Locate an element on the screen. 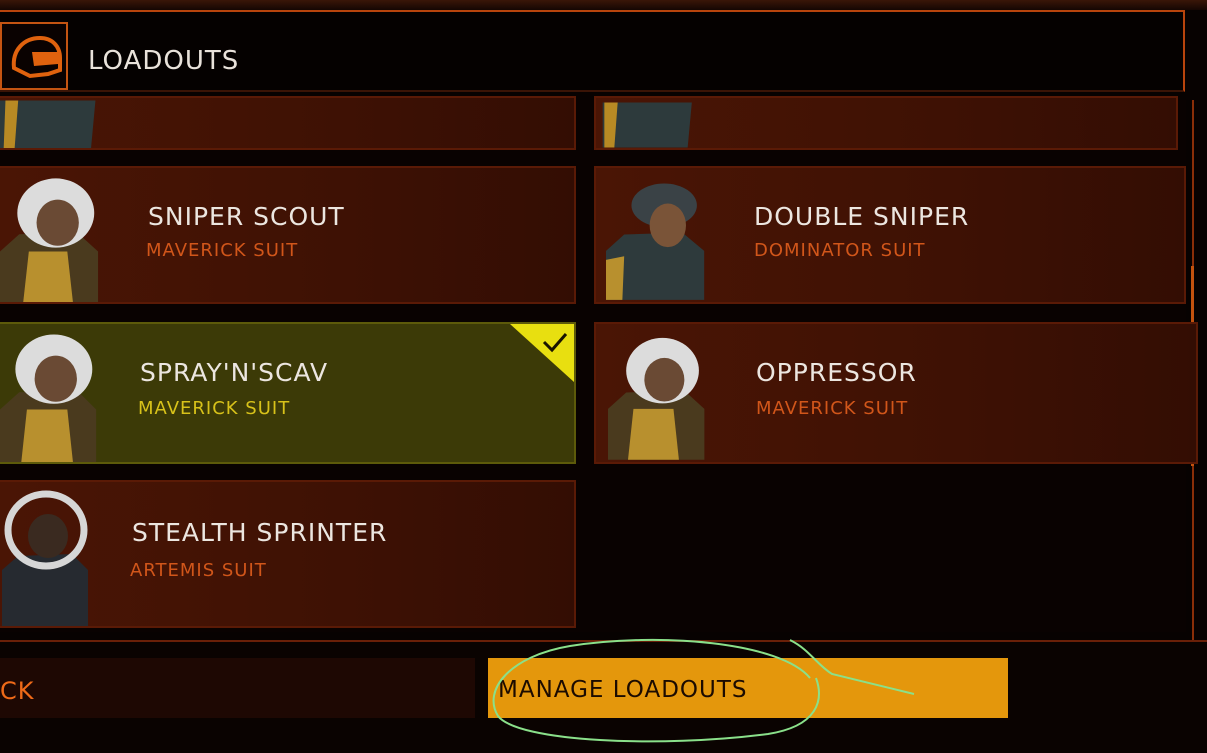  loadout-card-oppressor: OPPRESSOR MAVERICK SUIT is located at coordinates (896, 393).